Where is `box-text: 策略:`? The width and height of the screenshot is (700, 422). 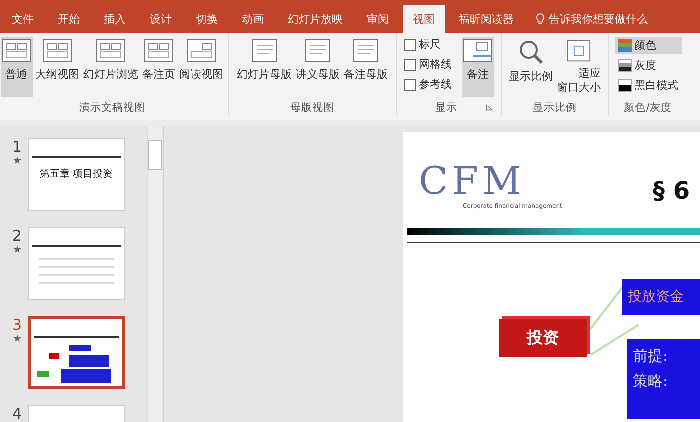
box-text: 策略: is located at coordinates (651, 381).